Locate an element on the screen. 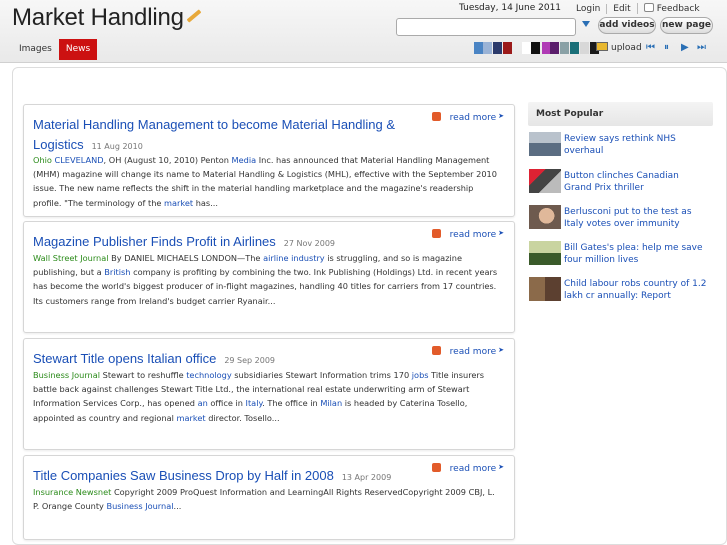 The height and width of the screenshot is (545, 727). source-link: Insurance Newsnet is located at coordinates (72, 492).